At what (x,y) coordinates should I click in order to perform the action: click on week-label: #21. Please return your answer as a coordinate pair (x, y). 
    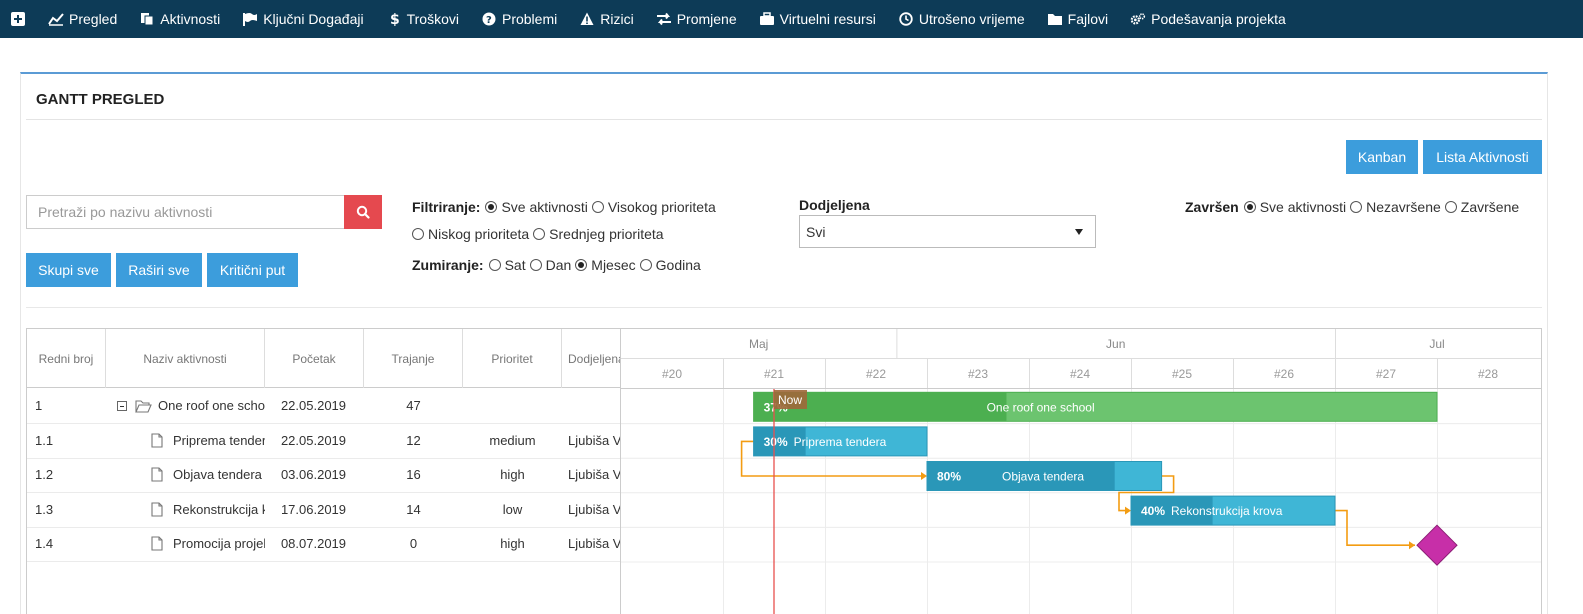
    Looking at the image, I should click on (774, 374).